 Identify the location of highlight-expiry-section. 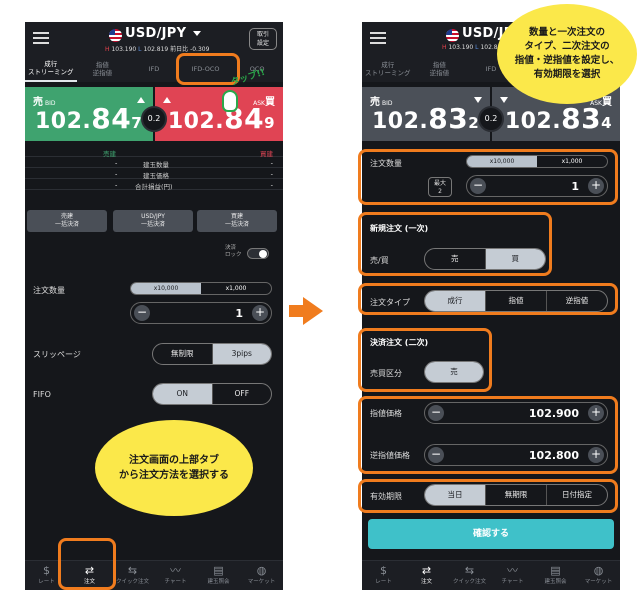
(488, 496).